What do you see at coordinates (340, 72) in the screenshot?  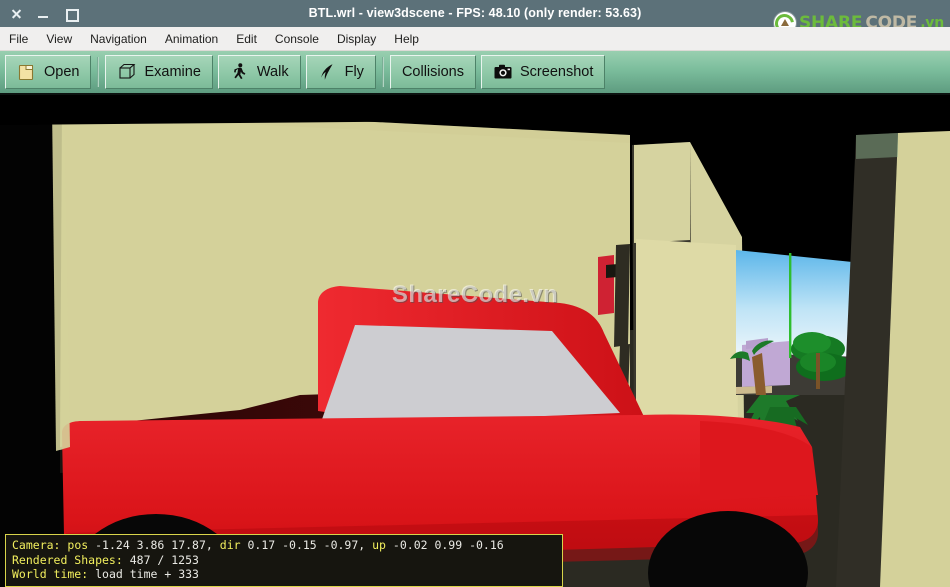 I see `fly-button: Fly` at bounding box center [340, 72].